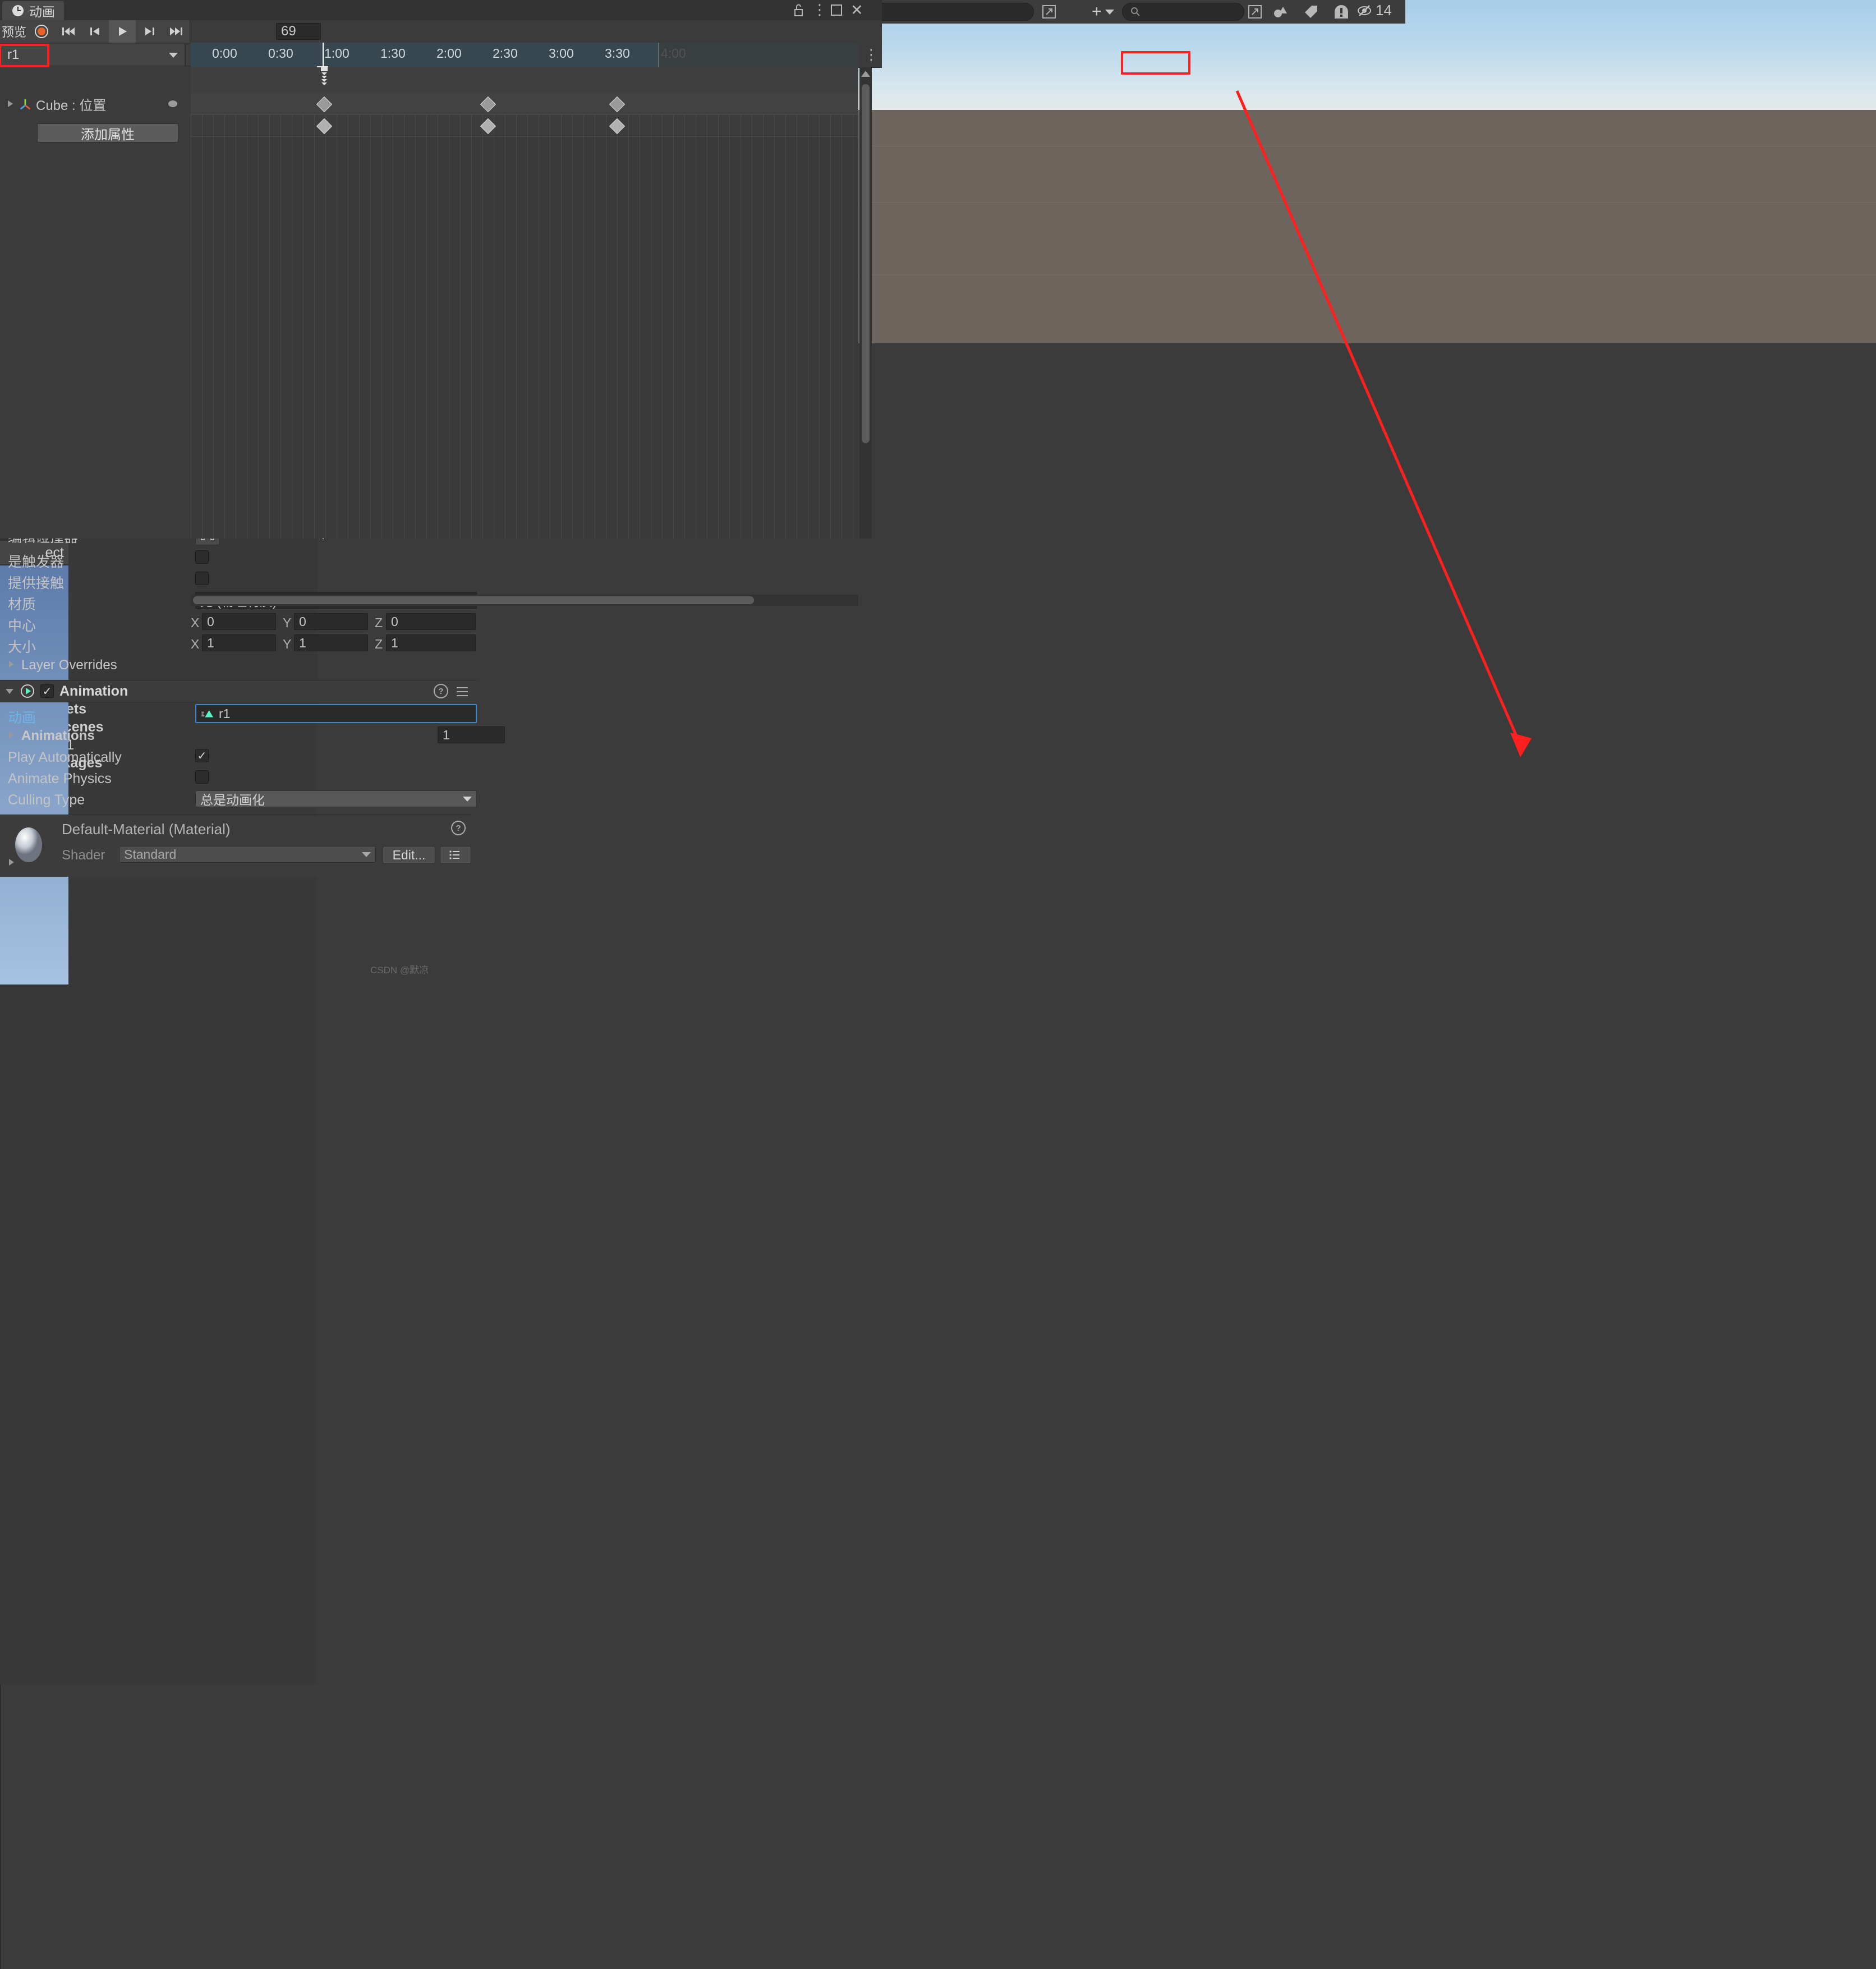  What do you see at coordinates (1364, 10) in the screenshot?
I see `eye-off-icon` at bounding box center [1364, 10].